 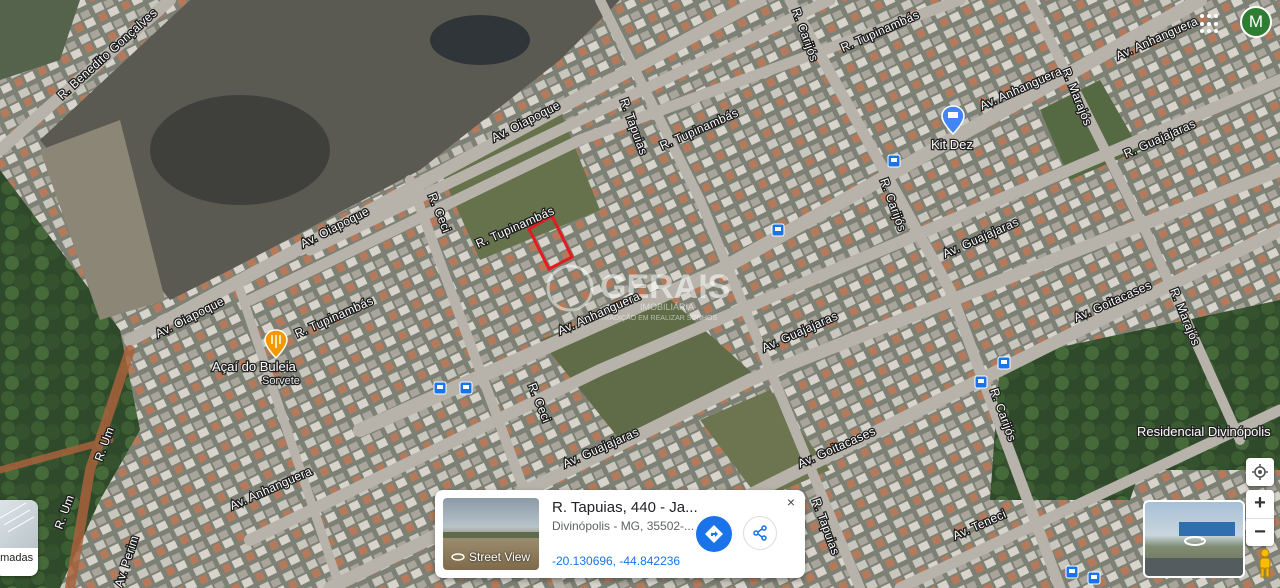 I want to click on poi-residencial: Residencial Divinópolis, so click(x=1204, y=432).